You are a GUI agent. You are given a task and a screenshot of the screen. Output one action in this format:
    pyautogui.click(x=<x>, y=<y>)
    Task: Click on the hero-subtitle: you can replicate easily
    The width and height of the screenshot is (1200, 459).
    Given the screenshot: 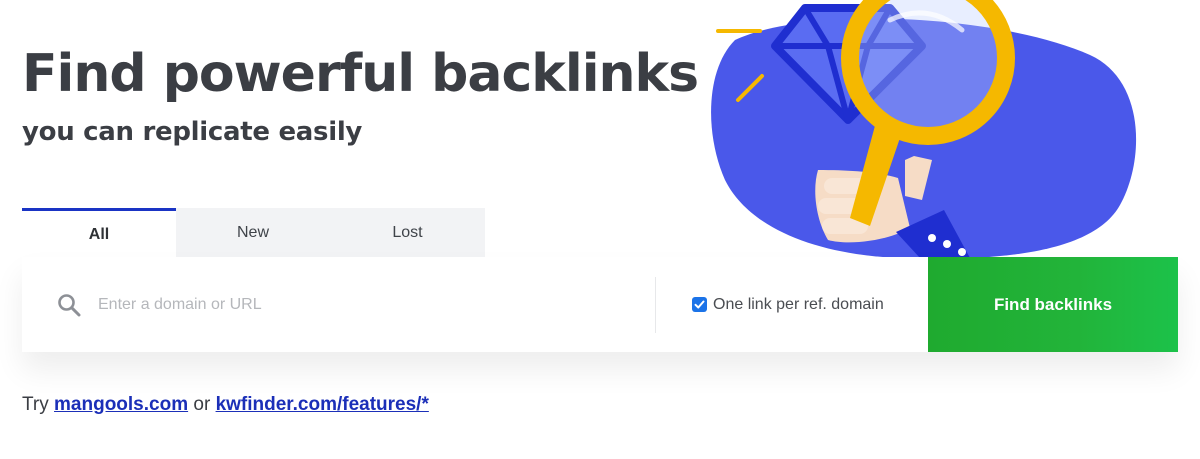 What is the action you would take?
    pyautogui.click(x=192, y=132)
    